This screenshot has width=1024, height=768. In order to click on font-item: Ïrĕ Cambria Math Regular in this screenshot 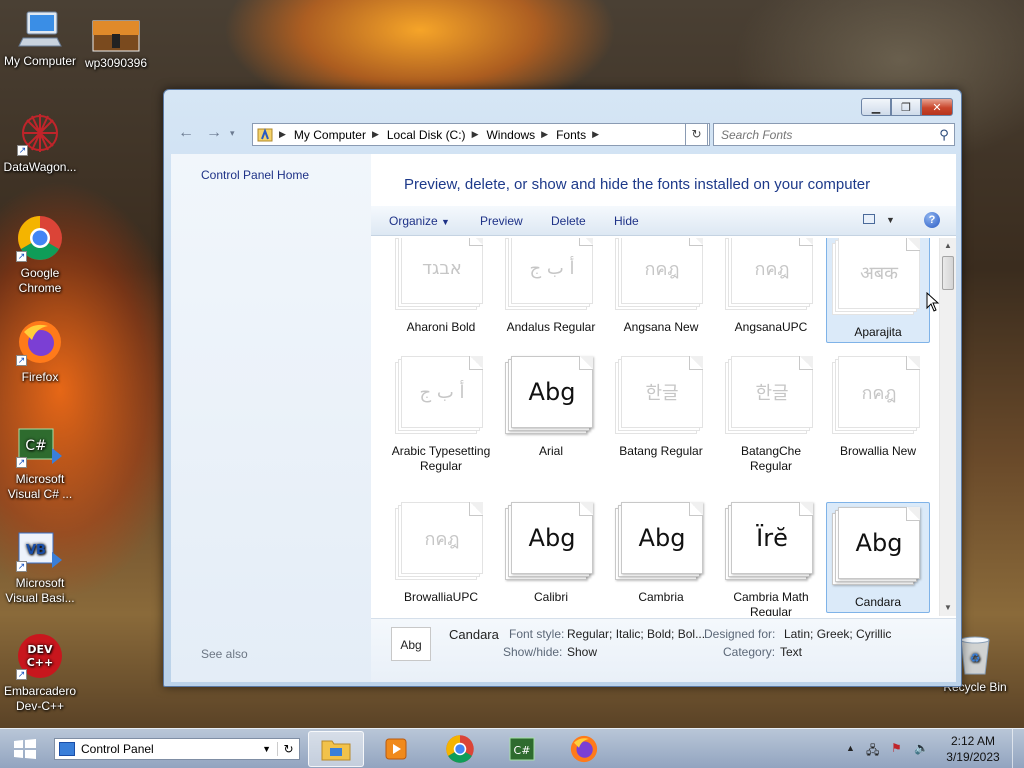, I will do `click(771, 559)`.